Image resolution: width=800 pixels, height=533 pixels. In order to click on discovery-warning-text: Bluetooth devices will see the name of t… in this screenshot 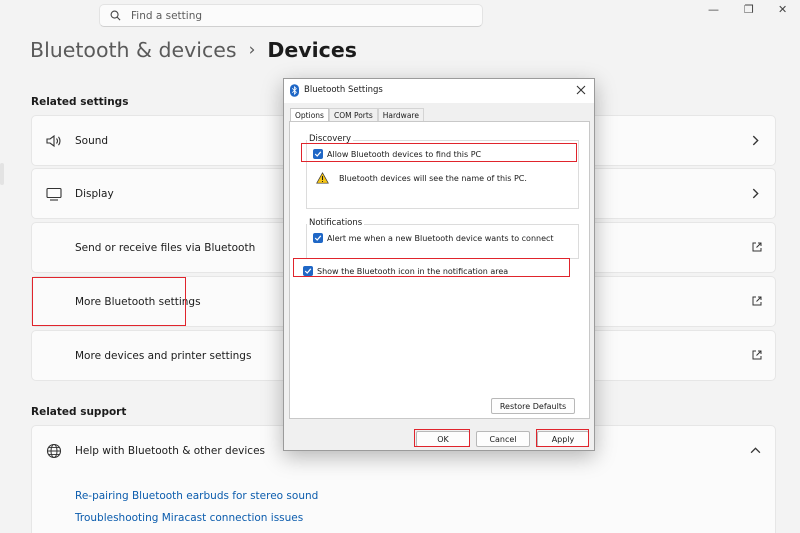, I will do `click(433, 178)`.